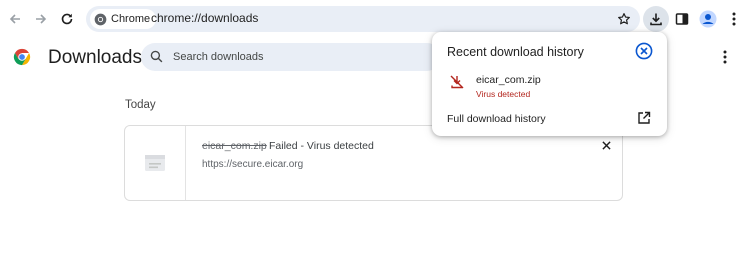  I want to click on side-panel-icon, so click(682, 19).